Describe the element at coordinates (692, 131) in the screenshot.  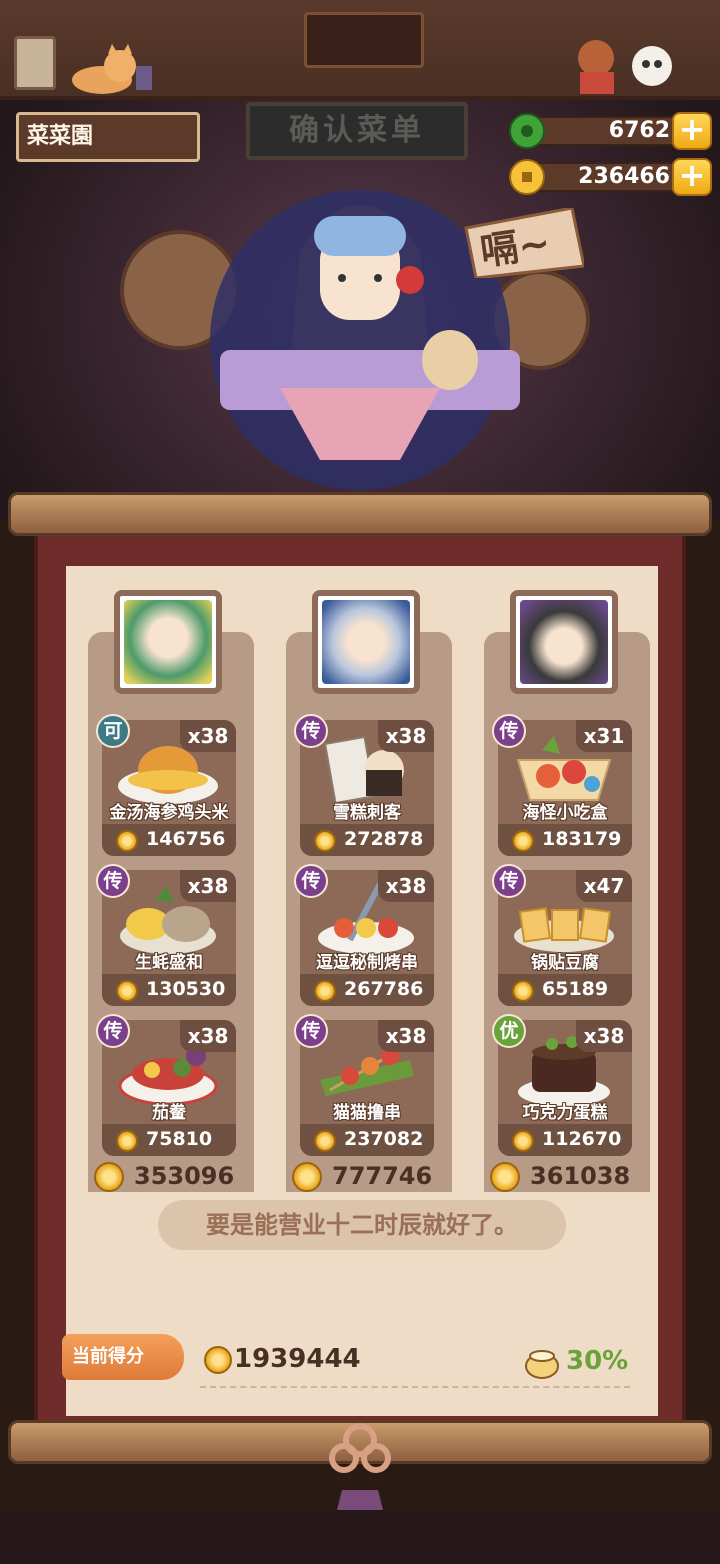
I see `add-jade-button: +` at that location.